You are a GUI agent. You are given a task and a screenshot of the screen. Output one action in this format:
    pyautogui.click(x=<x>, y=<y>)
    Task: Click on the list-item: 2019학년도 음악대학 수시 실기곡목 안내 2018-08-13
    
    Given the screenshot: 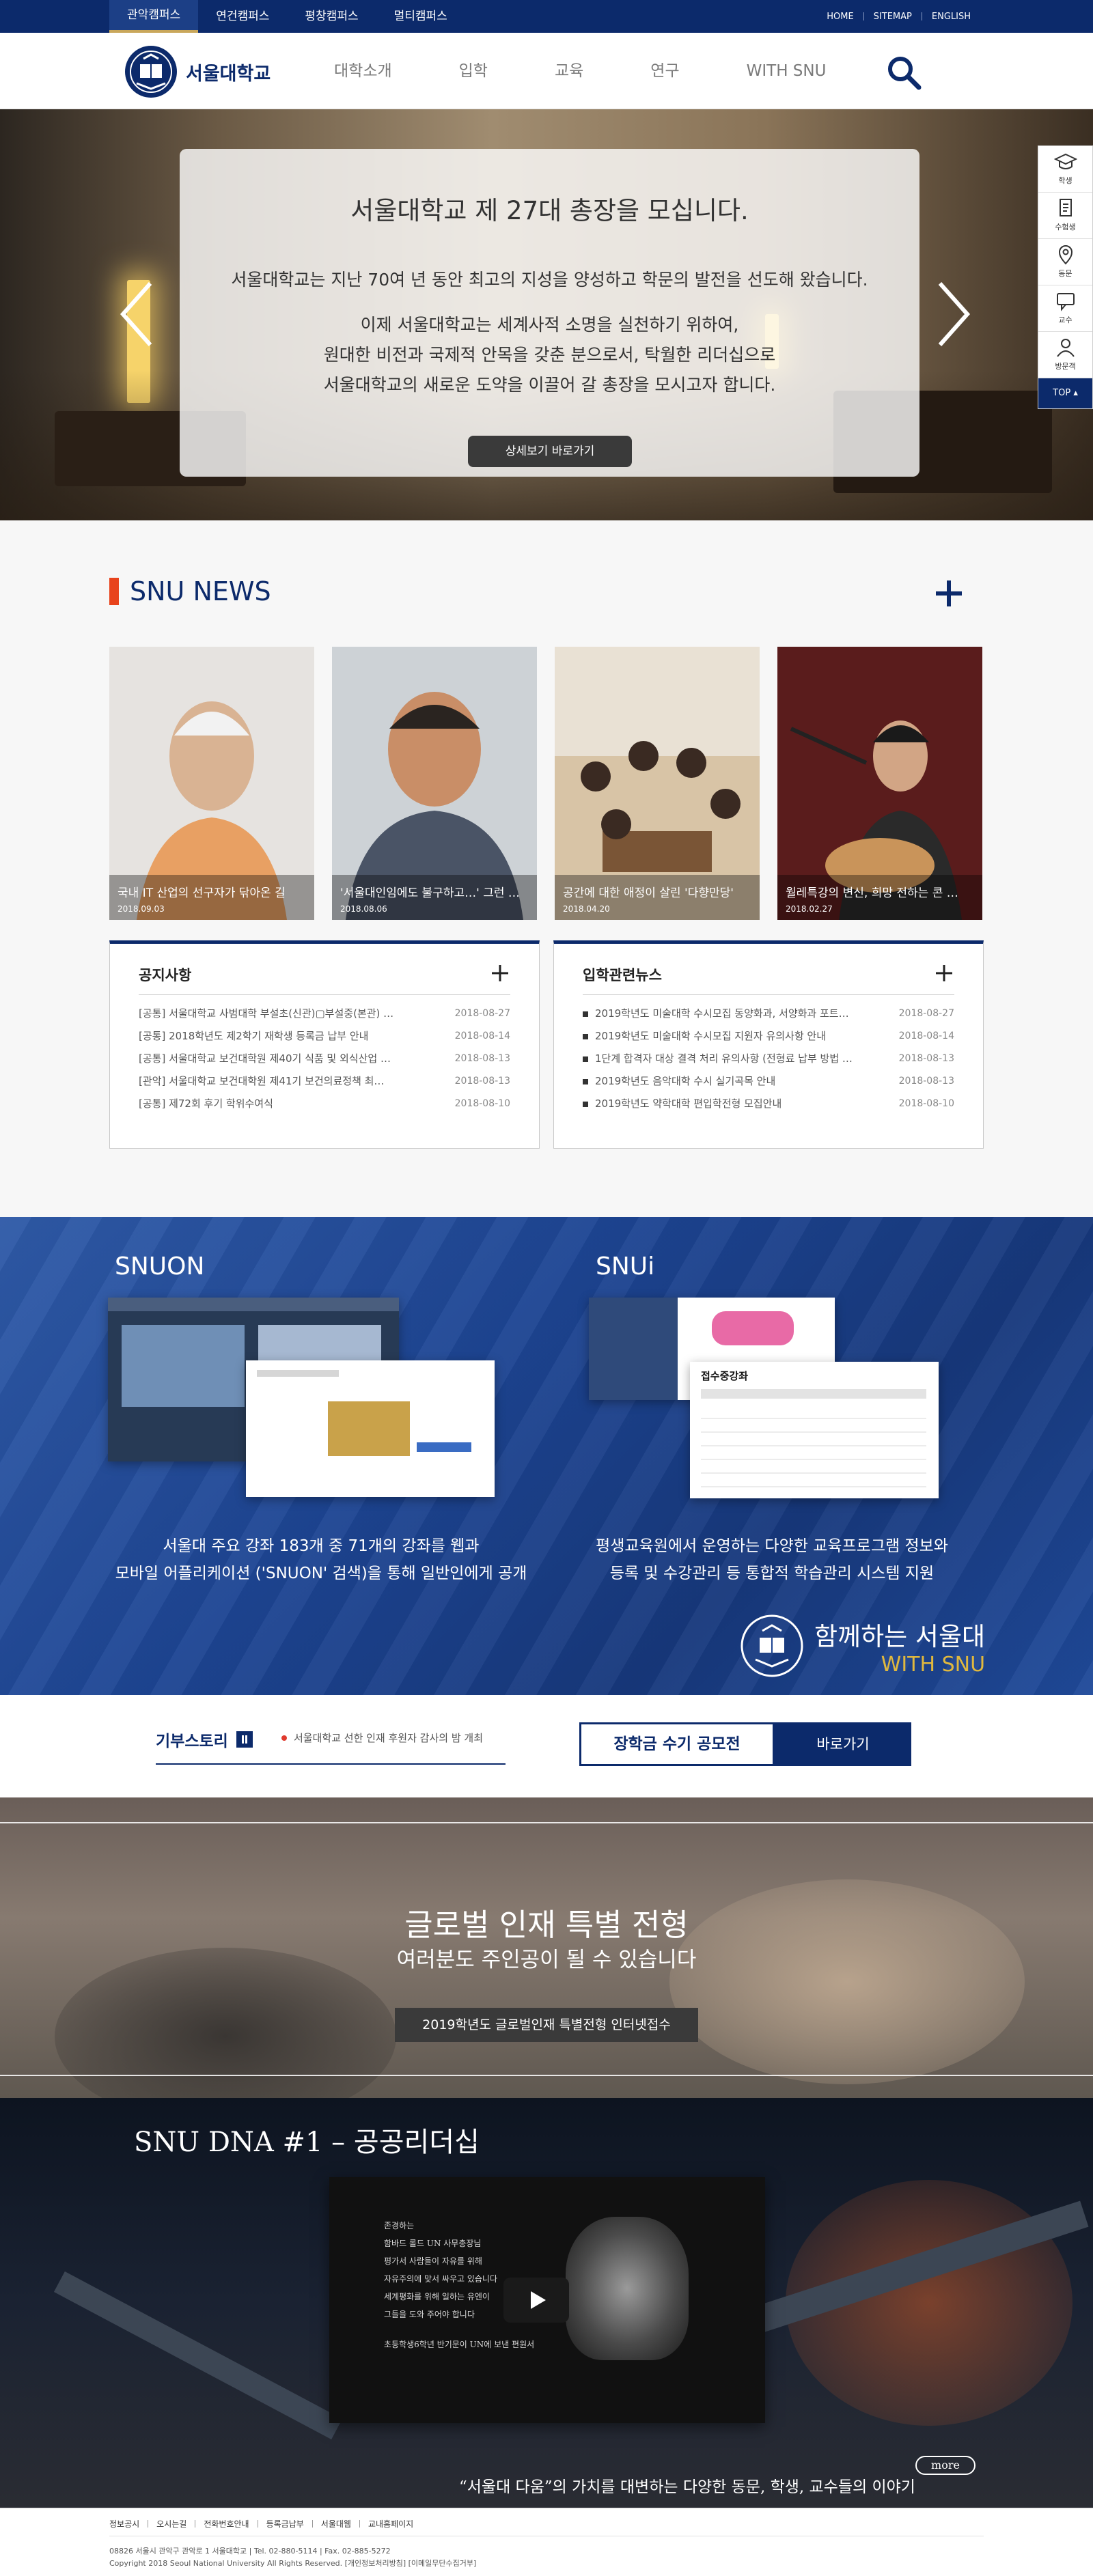 What is the action you would take?
    pyautogui.click(x=769, y=1081)
    